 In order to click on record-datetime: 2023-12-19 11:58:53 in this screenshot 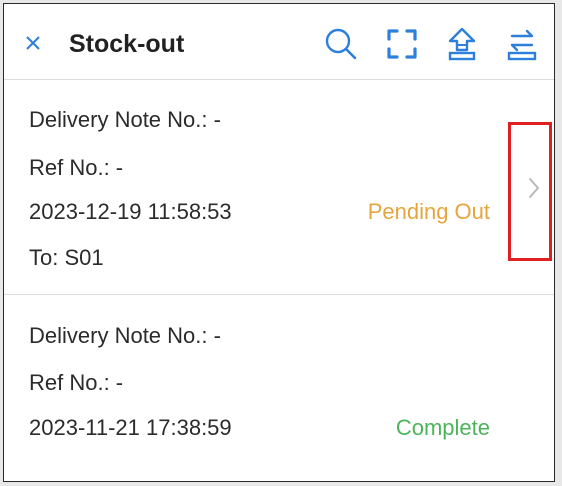, I will do `click(130, 211)`.